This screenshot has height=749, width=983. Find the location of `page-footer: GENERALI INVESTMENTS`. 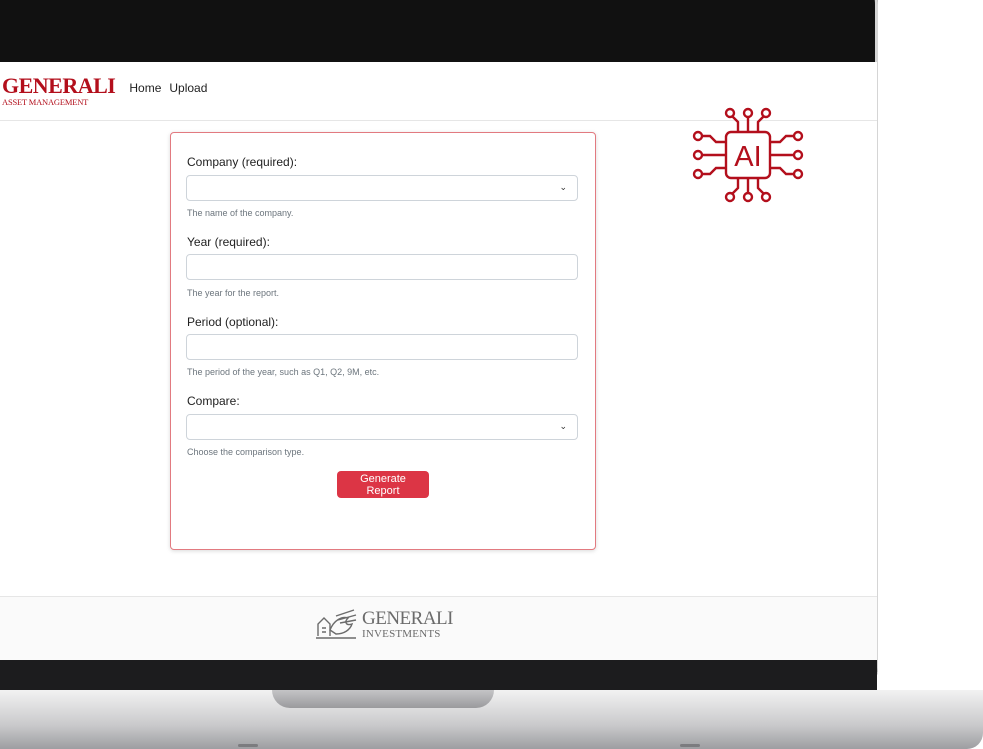

page-footer: GENERALI INVESTMENTS is located at coordinates (438, 628).